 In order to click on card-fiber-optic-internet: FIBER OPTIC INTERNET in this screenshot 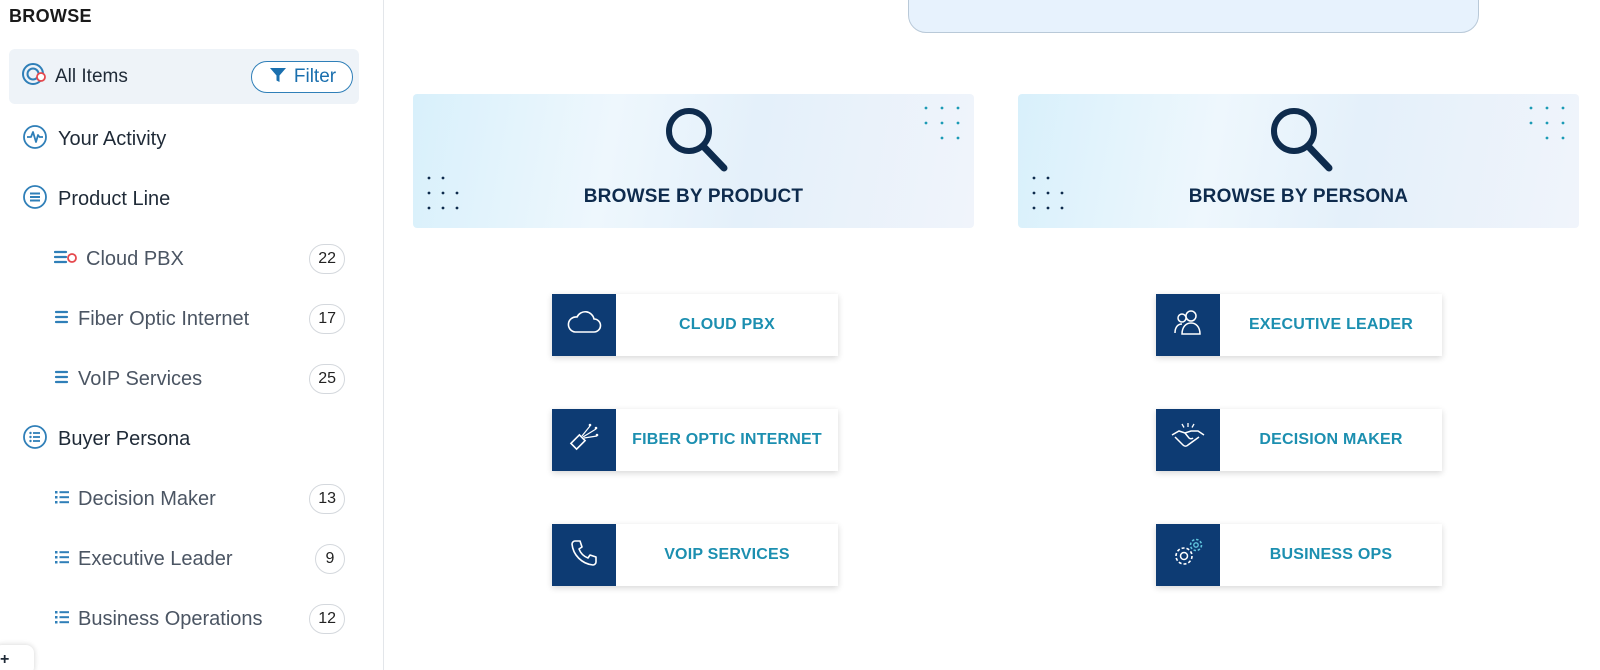, I will do `click(695, 440)`.